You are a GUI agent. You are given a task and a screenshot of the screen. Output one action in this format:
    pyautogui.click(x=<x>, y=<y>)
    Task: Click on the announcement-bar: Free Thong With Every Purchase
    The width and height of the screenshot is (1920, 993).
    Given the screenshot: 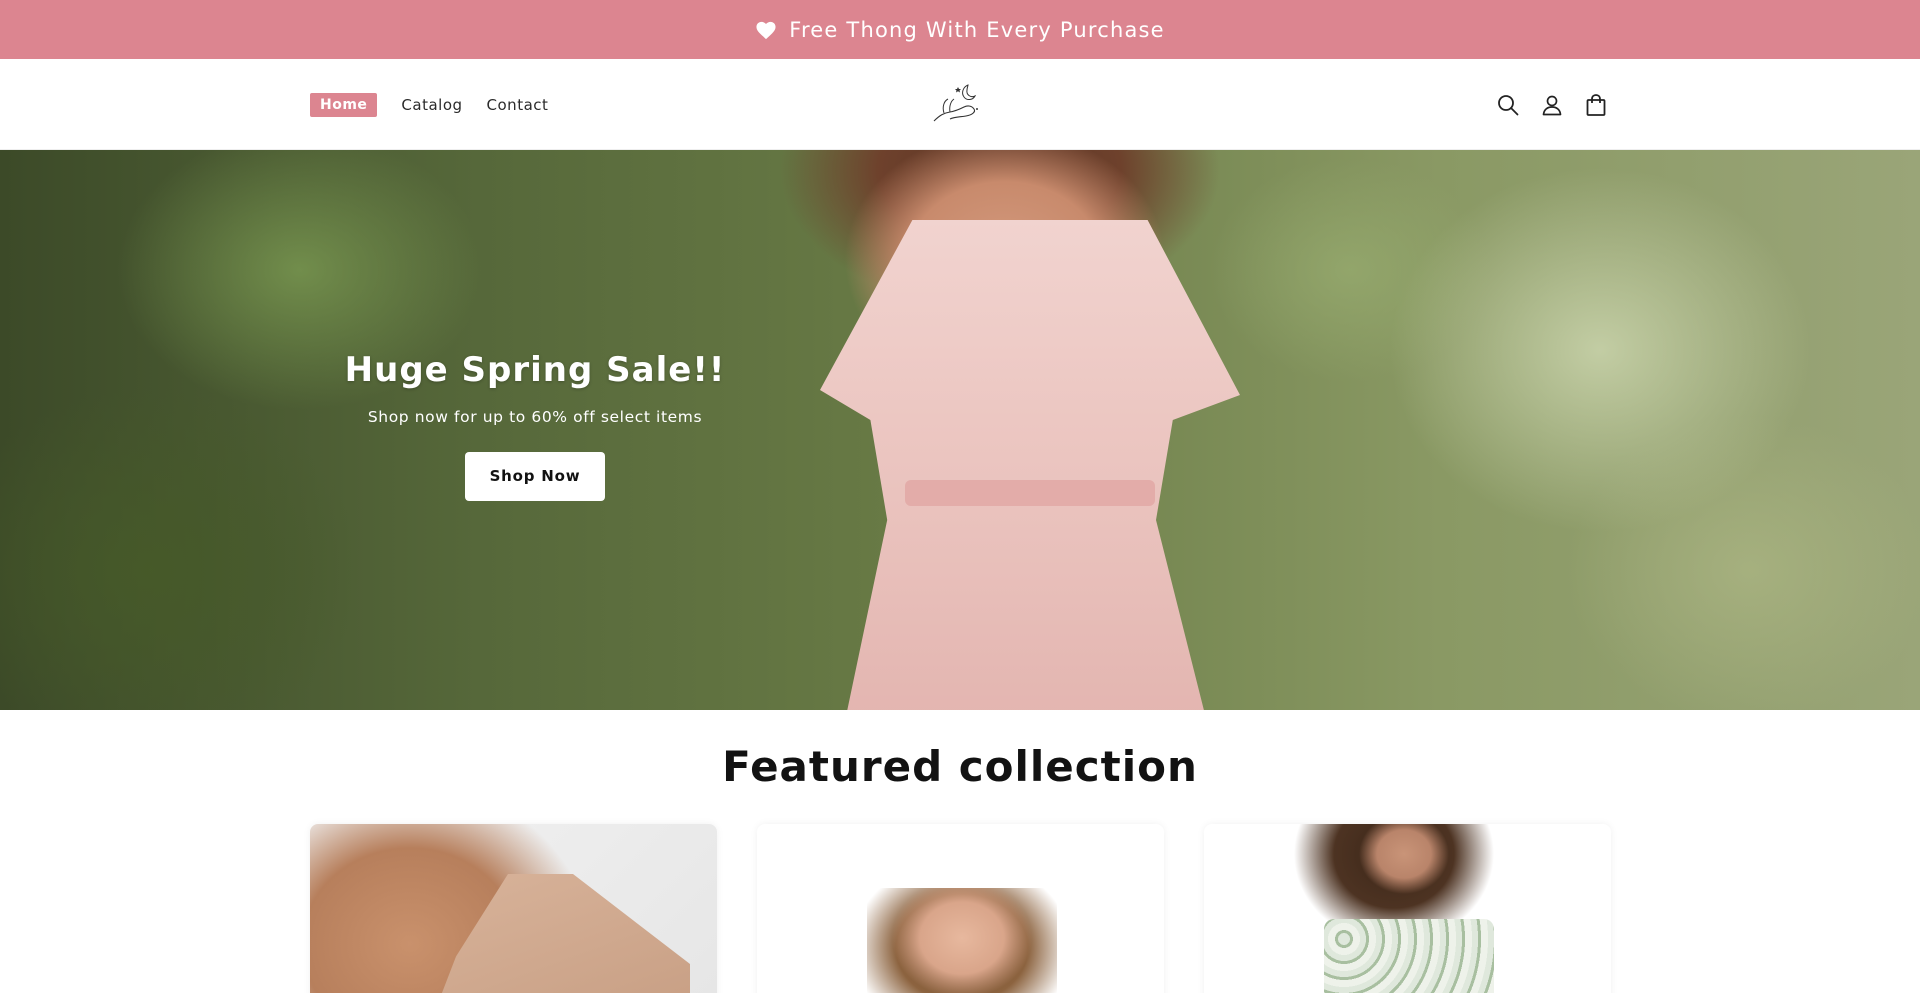 What is the action you would take?
    pyautogui.click(x=960, y=29)
    